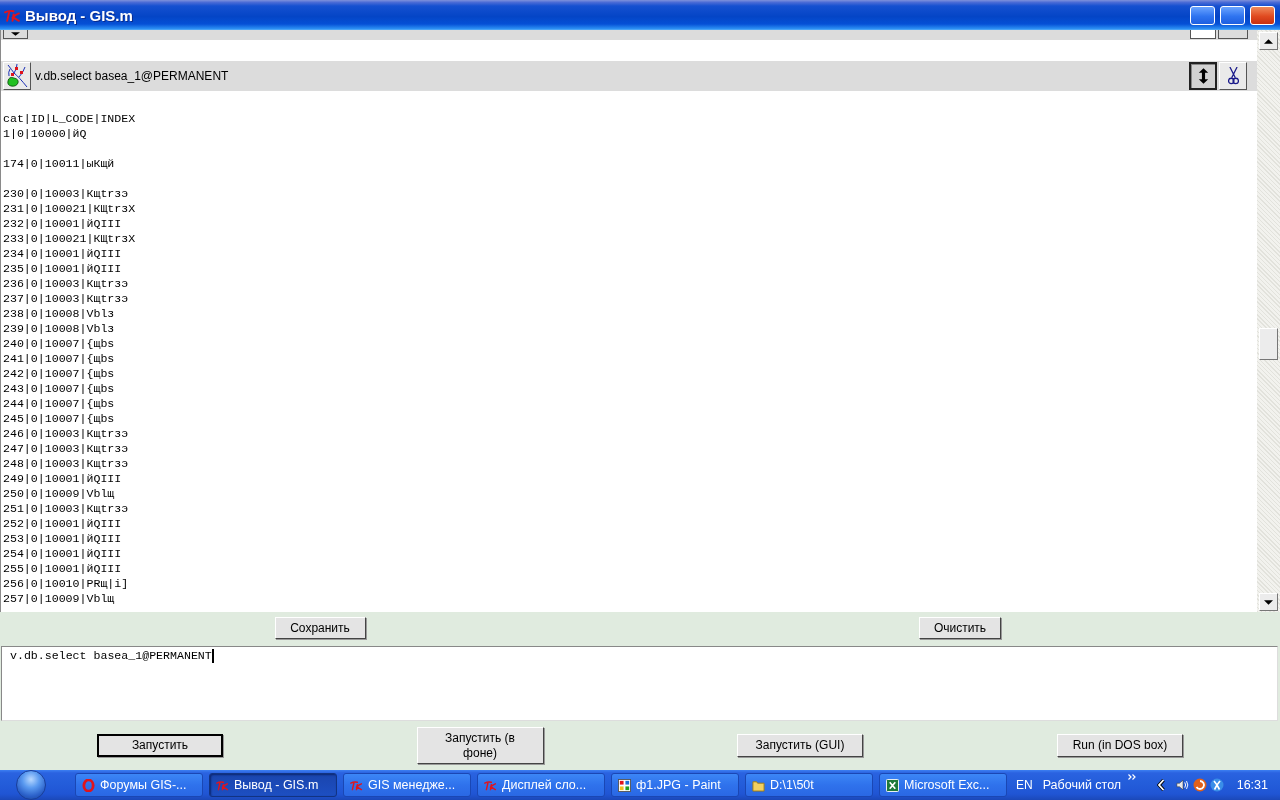  What do you see at coordinates (79, 15) in the screenshot?
I see `window-title: Вывод - GIS.m` at bounding box center [79, 15].